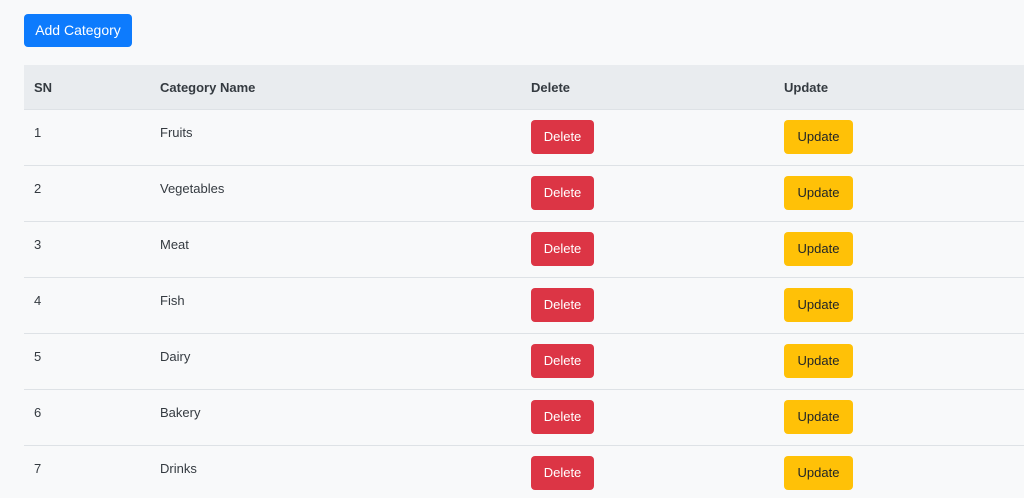  I want to click on row-category-name: Vegetables, so click(192, 188).